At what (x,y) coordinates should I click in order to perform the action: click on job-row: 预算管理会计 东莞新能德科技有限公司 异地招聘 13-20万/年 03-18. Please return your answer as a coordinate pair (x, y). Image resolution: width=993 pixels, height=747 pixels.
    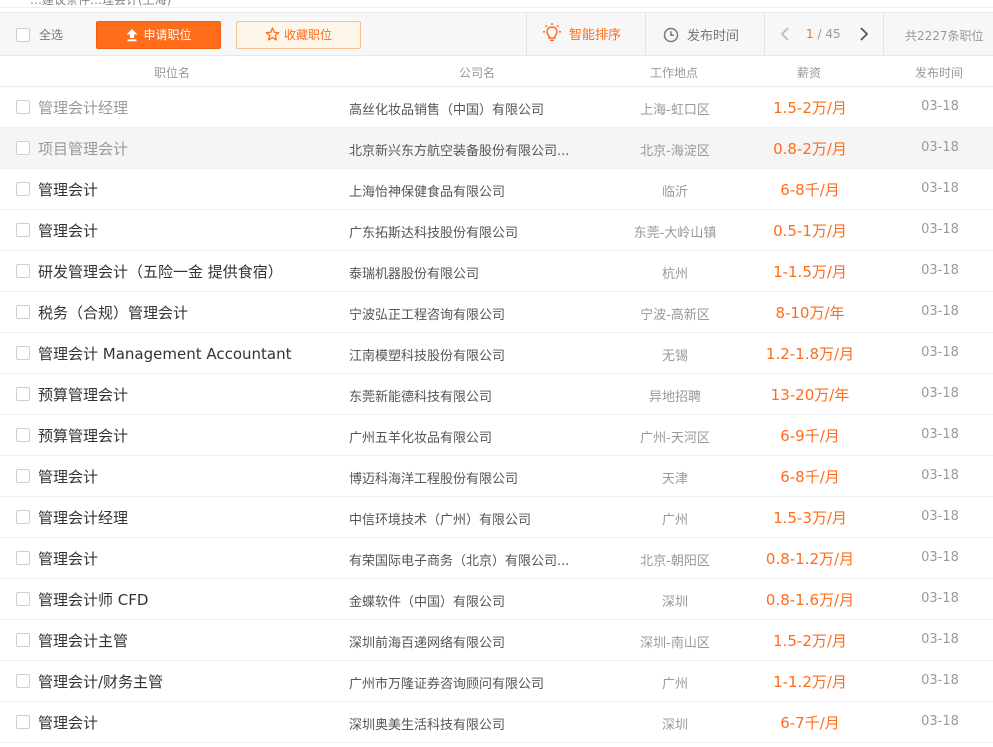
    Looking at the image, I should click on (496, 394).